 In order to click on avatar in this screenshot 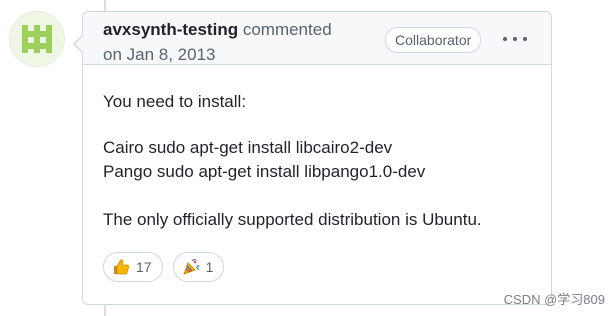, I will do `click(37, 39)`.